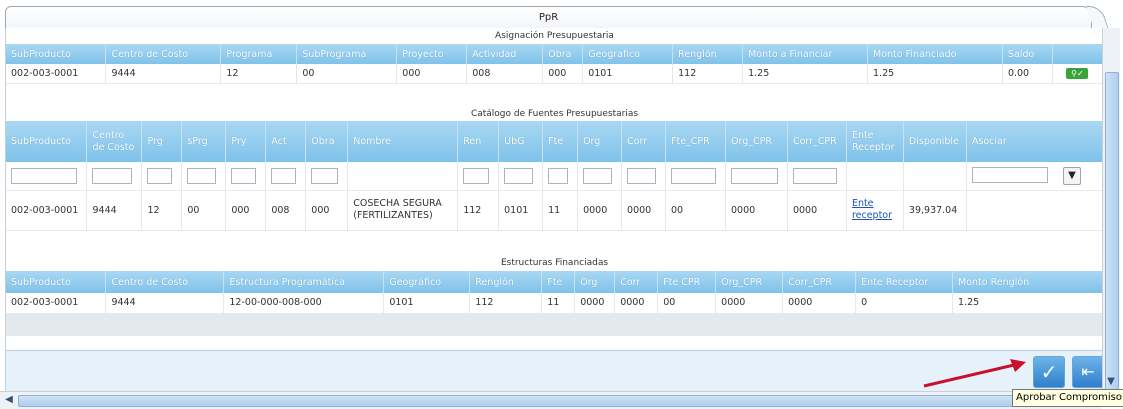 The width and height of the screenshot is (1123, 409). Describe the element at coordinates (598, 175) in the screenshot. I see `filter-org-input` at that location.